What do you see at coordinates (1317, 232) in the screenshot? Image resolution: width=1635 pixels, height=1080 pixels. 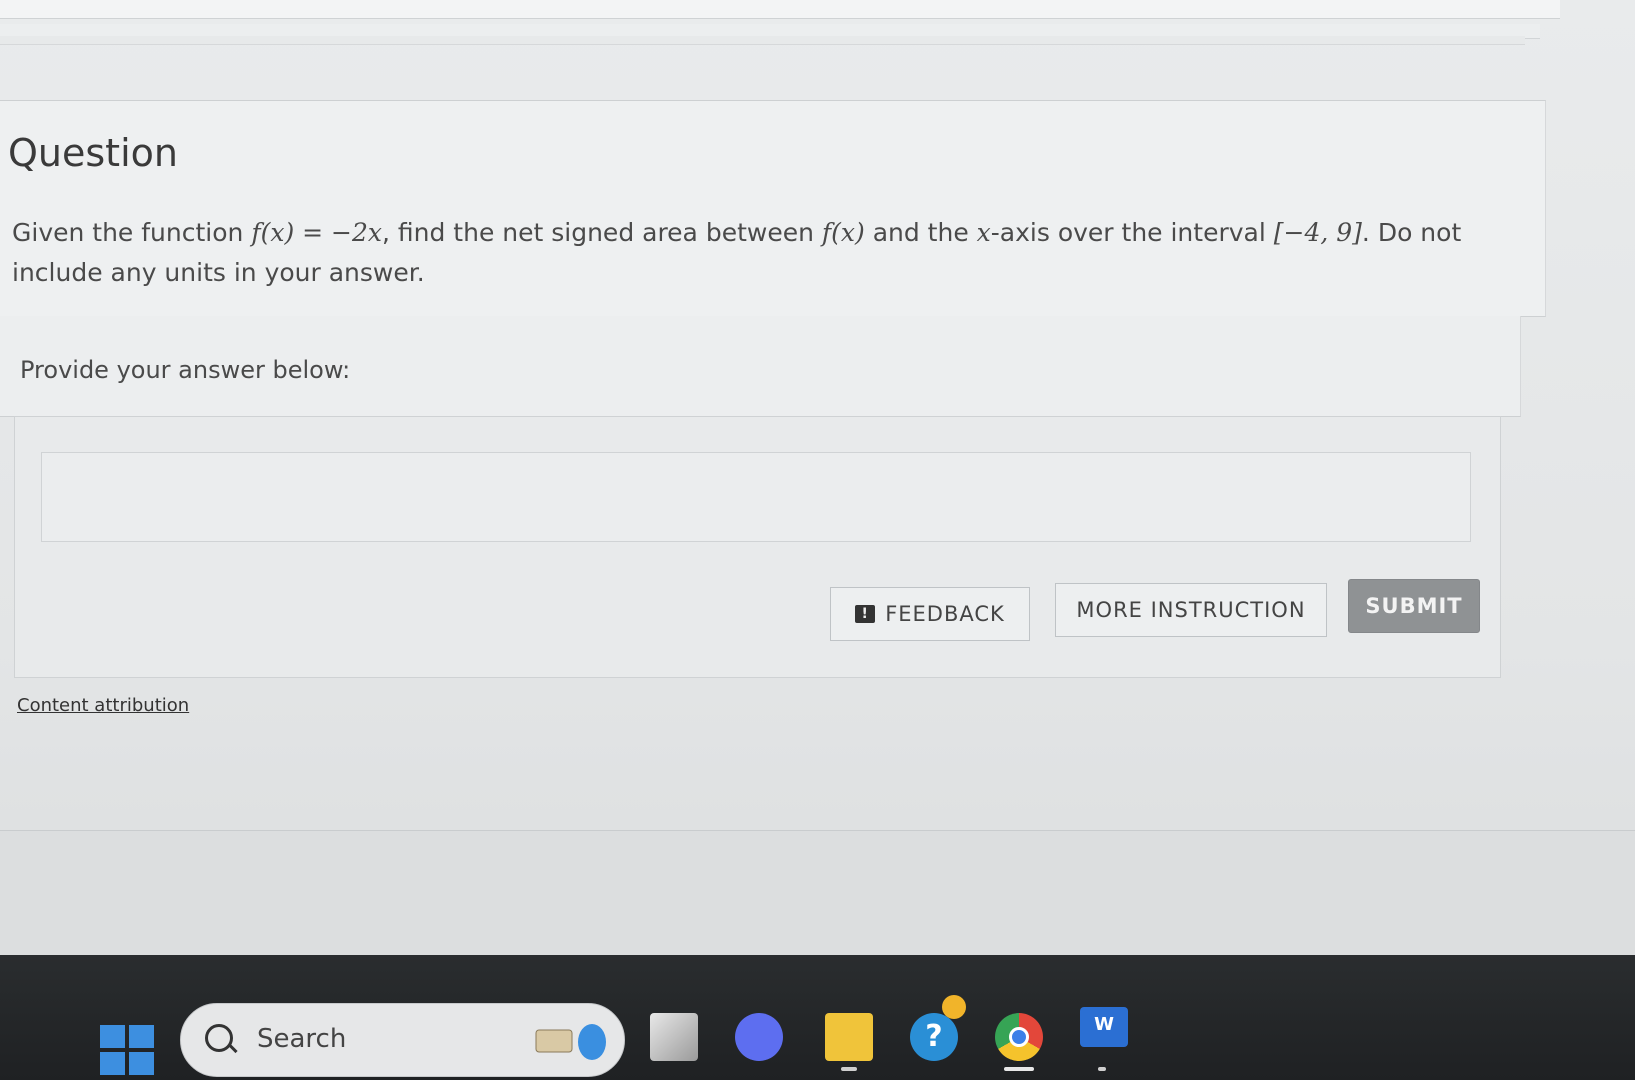 I see `interval: [−4, 9]` at bounding box center [1317, 232].